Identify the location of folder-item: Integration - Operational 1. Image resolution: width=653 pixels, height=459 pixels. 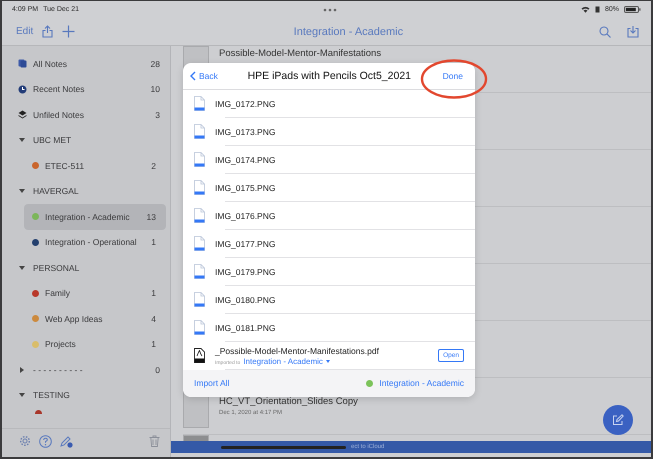
(95, 242).